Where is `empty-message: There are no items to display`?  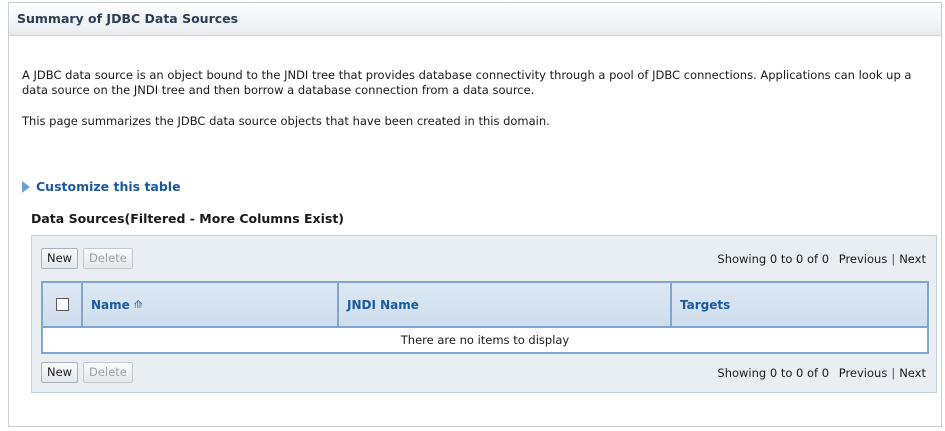 empty-message: There are no items to display is located at coordinates (485, 340).